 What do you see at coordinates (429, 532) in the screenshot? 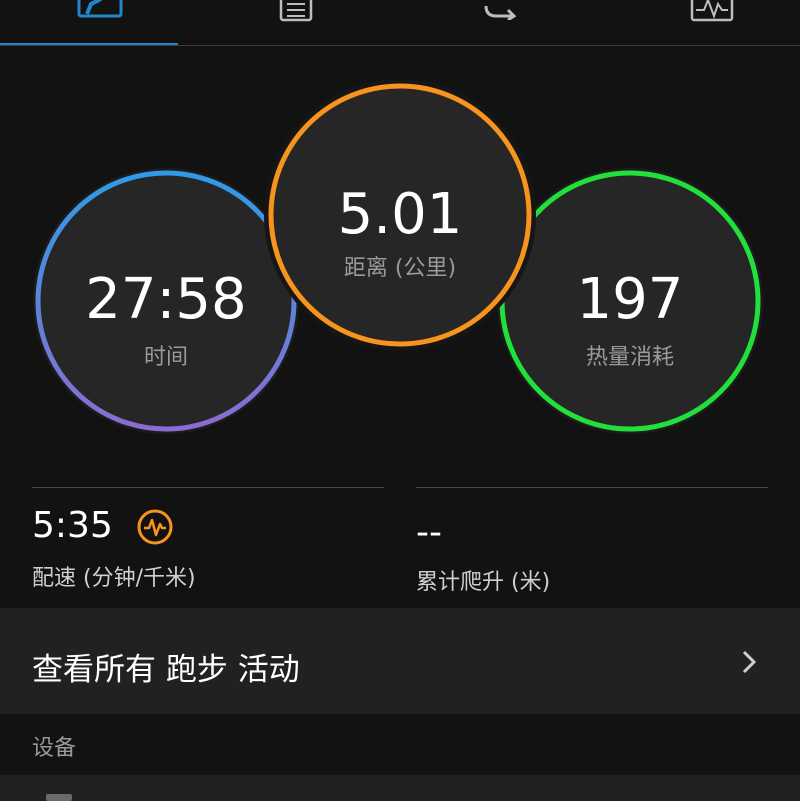
I see `elevation-value: --` at bounding box center [429, 532].